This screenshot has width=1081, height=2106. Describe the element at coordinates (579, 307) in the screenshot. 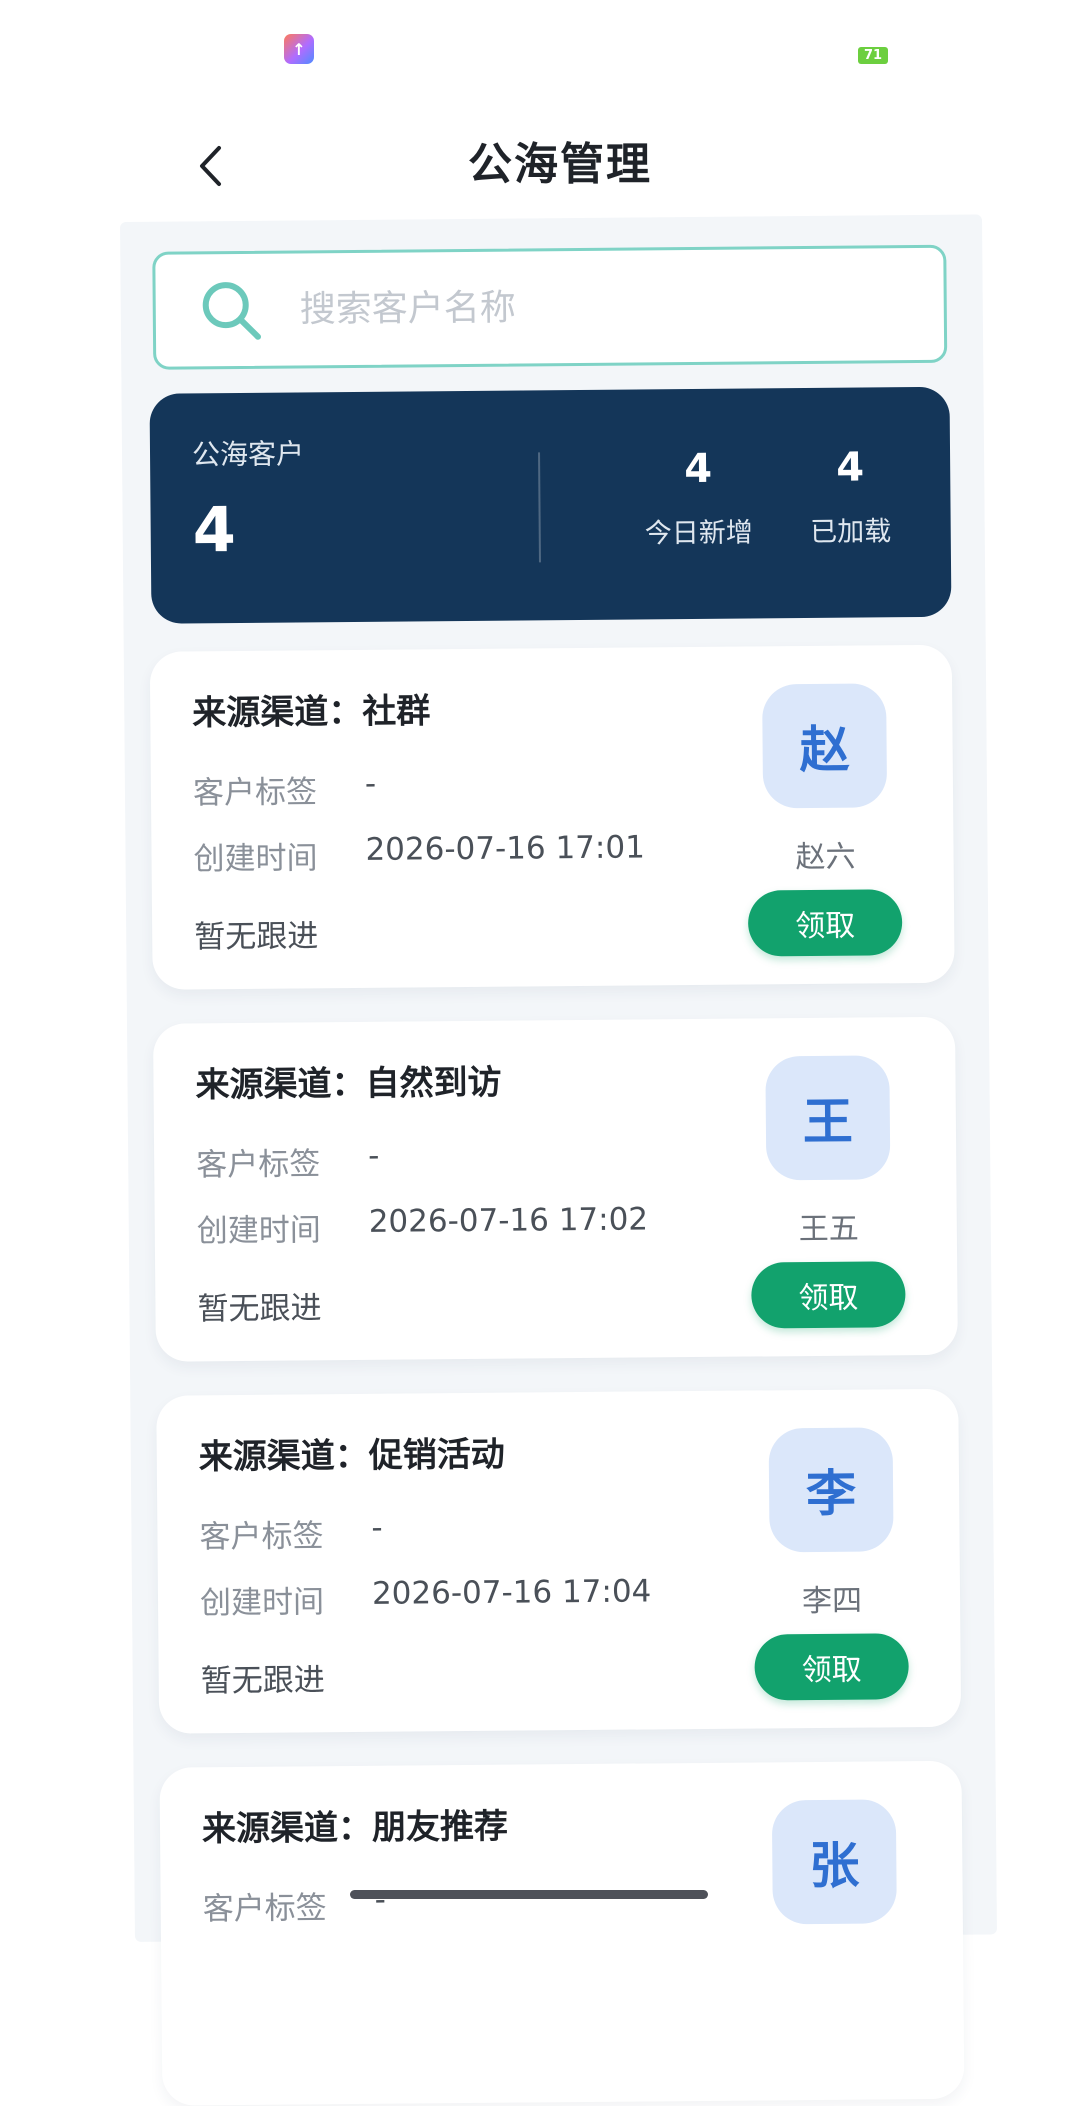

I see `search-input` at that location.